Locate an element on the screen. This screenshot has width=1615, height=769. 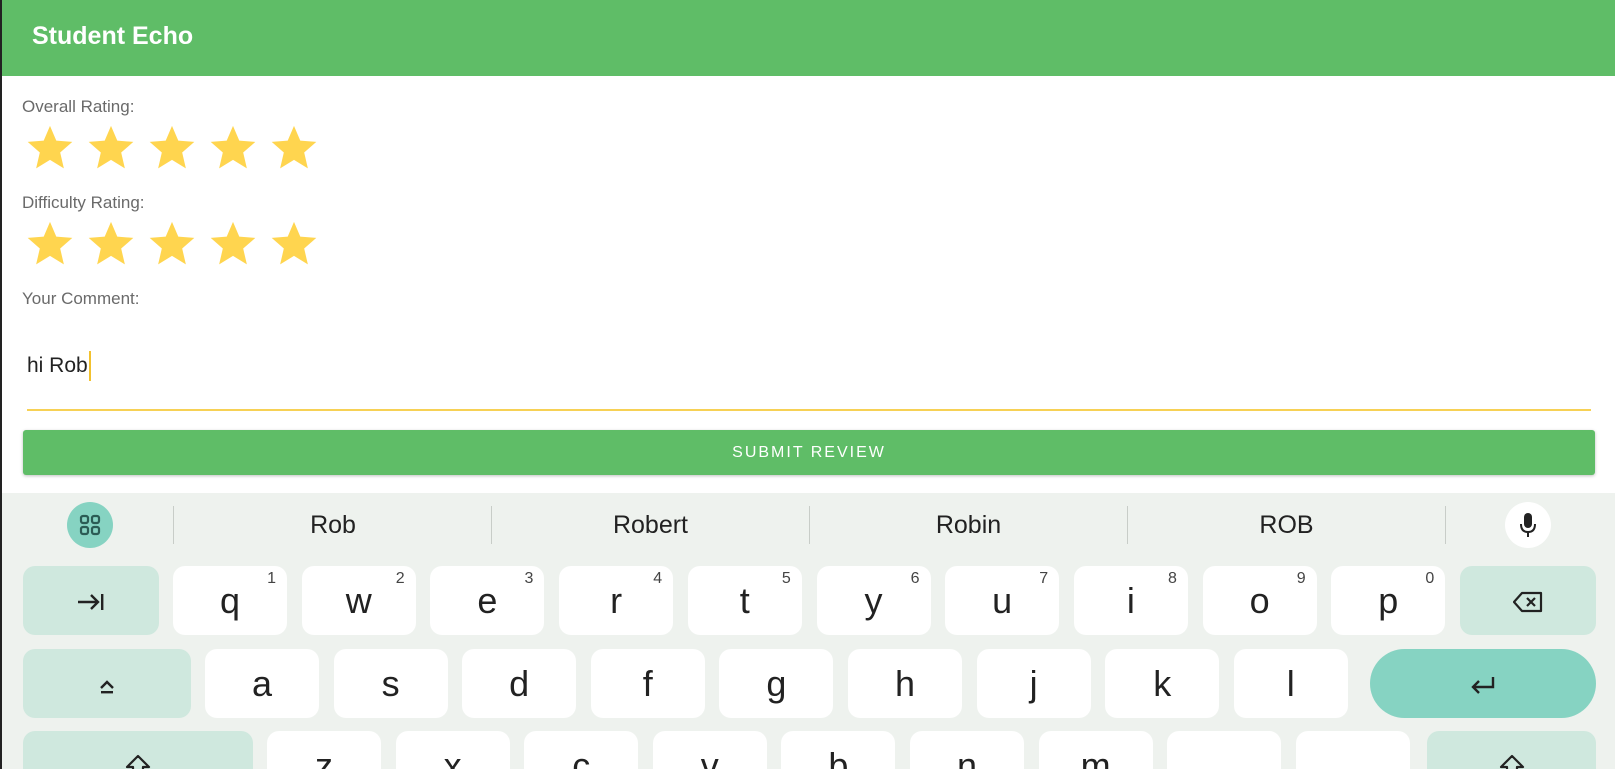
key-s: s is located at coordinates (390, 683).